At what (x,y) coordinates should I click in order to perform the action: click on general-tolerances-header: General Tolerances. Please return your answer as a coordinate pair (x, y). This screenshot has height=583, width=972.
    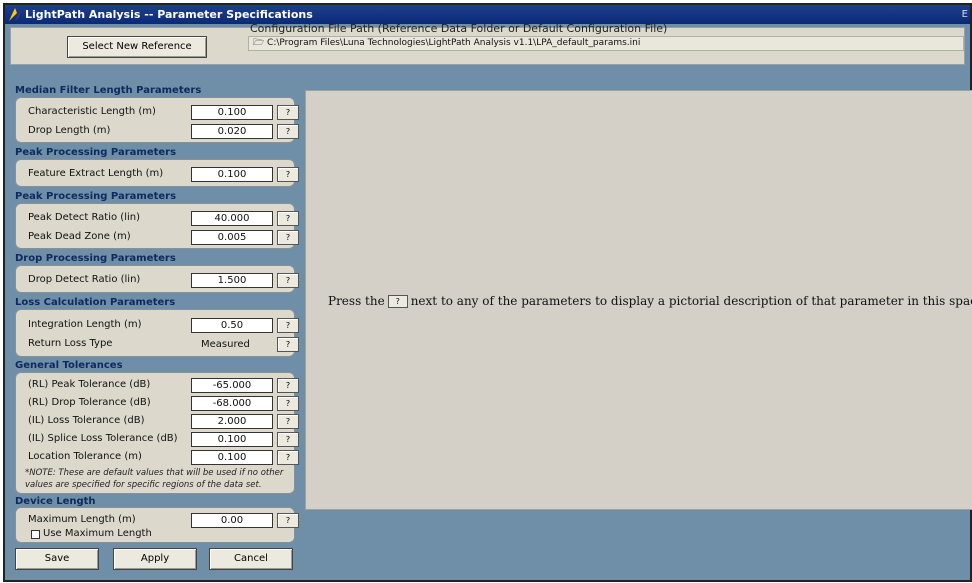
    Looking at the image, I should click on (69, 365).